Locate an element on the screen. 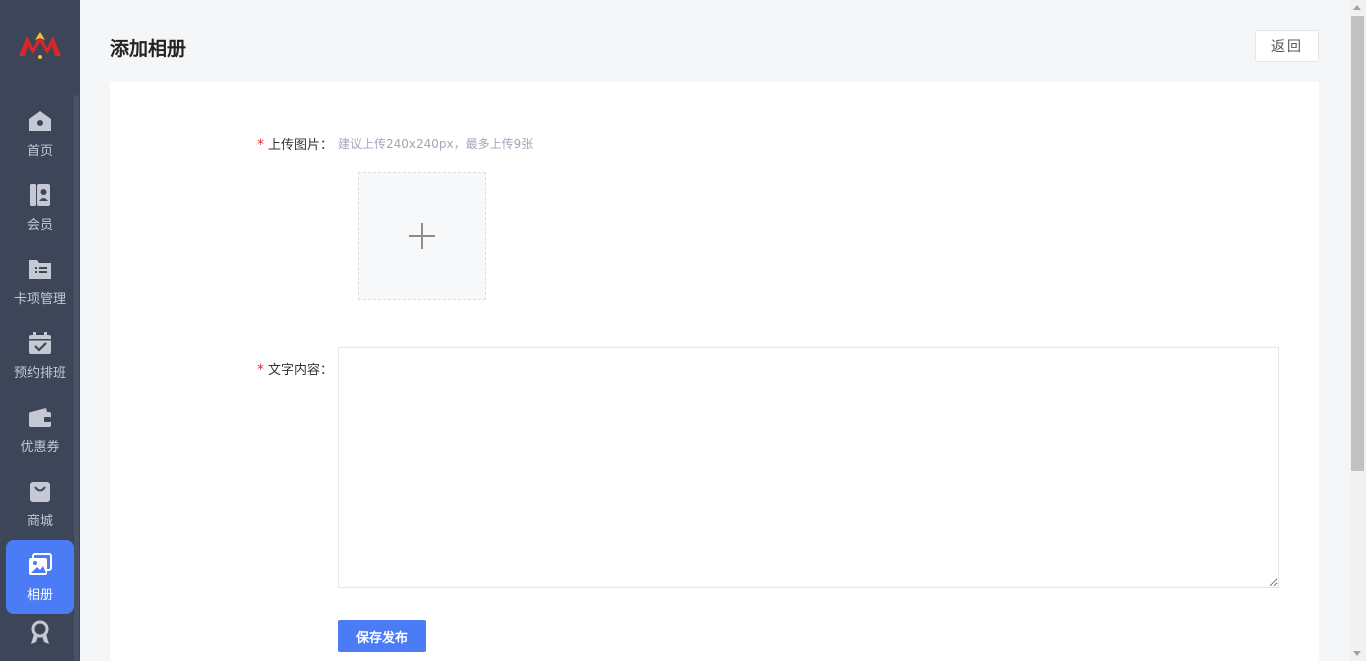 The image size is (1366, 661). plus-icon is located at coordinates (422, 236).